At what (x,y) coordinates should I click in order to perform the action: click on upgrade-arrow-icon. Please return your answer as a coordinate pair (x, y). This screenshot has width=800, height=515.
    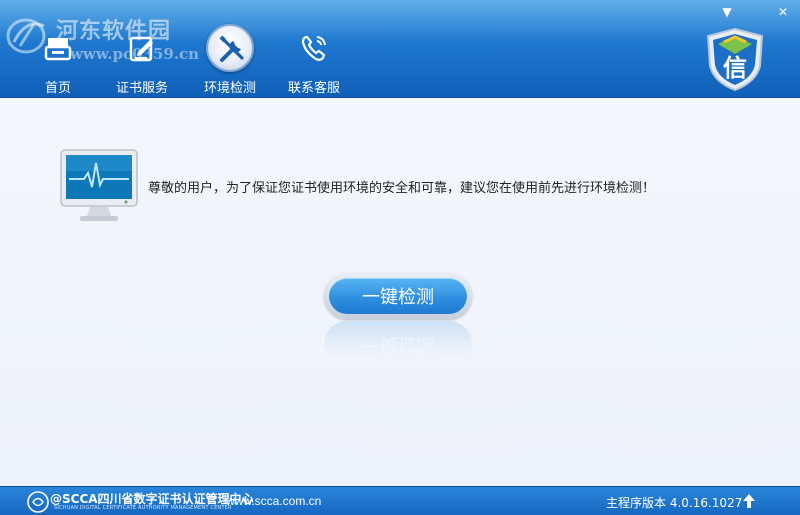
    Looking at the image, I should click on (749, 501).